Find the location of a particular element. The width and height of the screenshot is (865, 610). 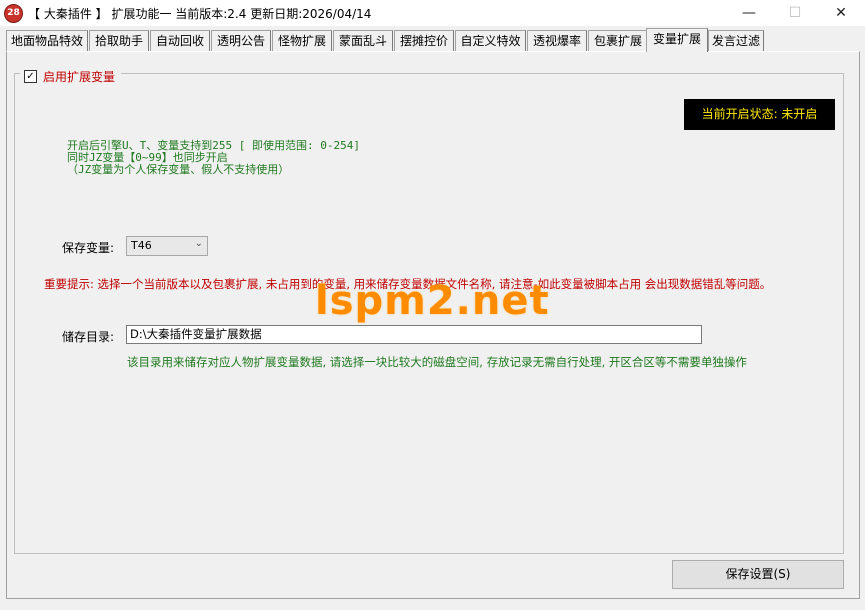

close-button: ✕ is located at coordinates (841, 13).